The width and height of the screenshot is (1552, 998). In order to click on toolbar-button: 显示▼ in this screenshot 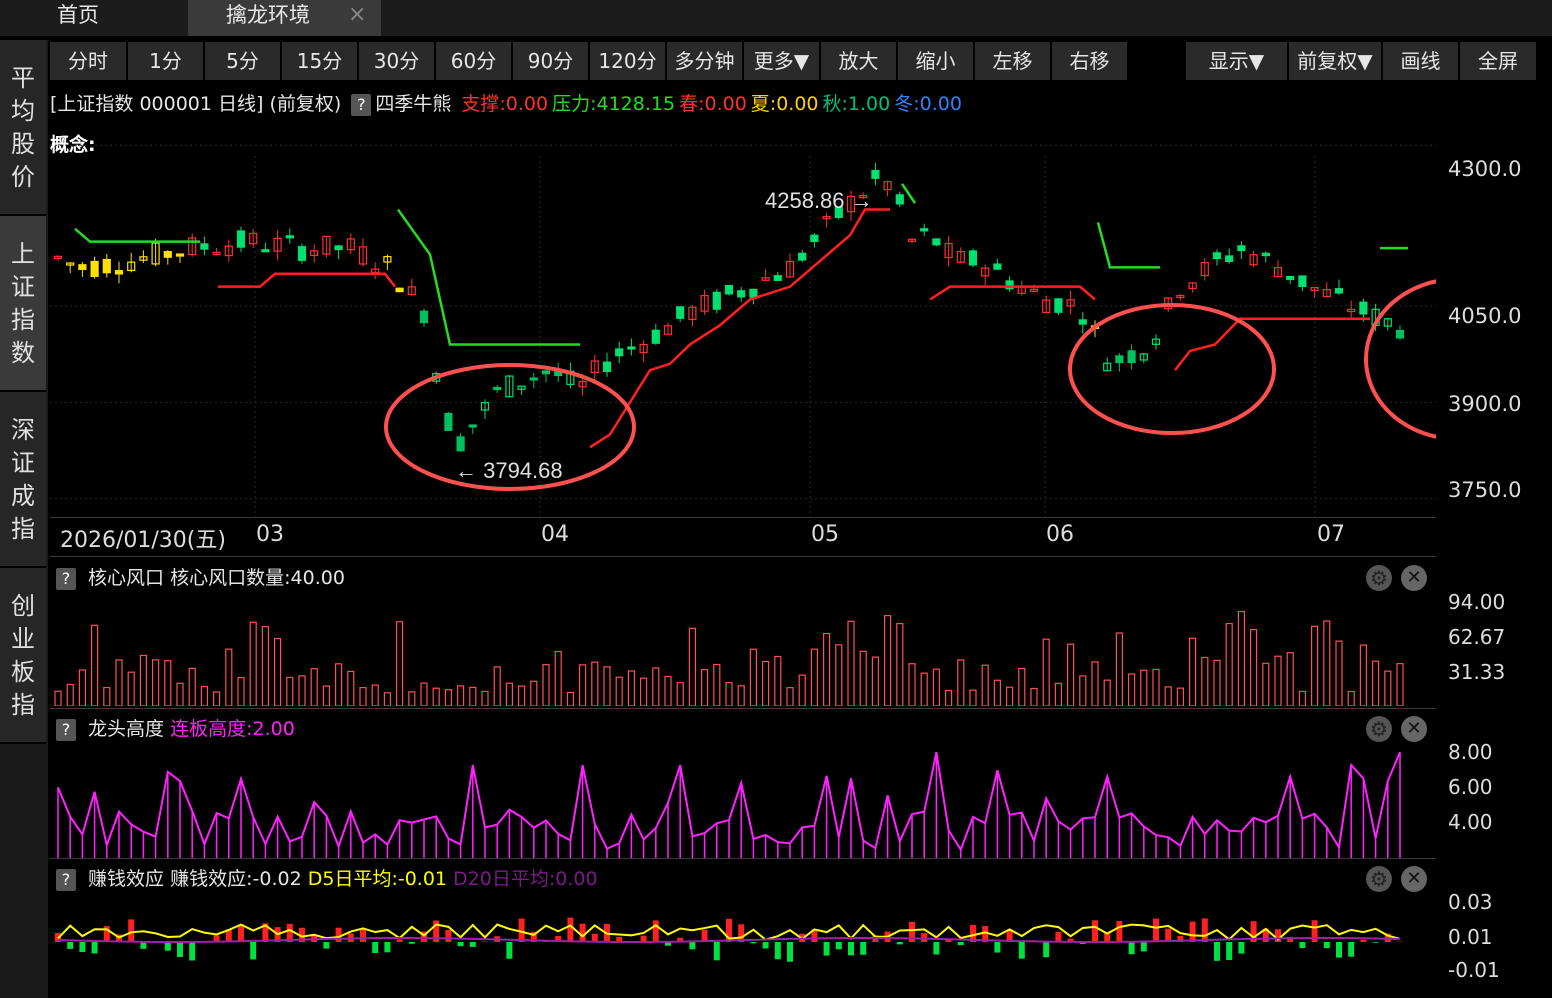, I will do `click(1237, 61)`.